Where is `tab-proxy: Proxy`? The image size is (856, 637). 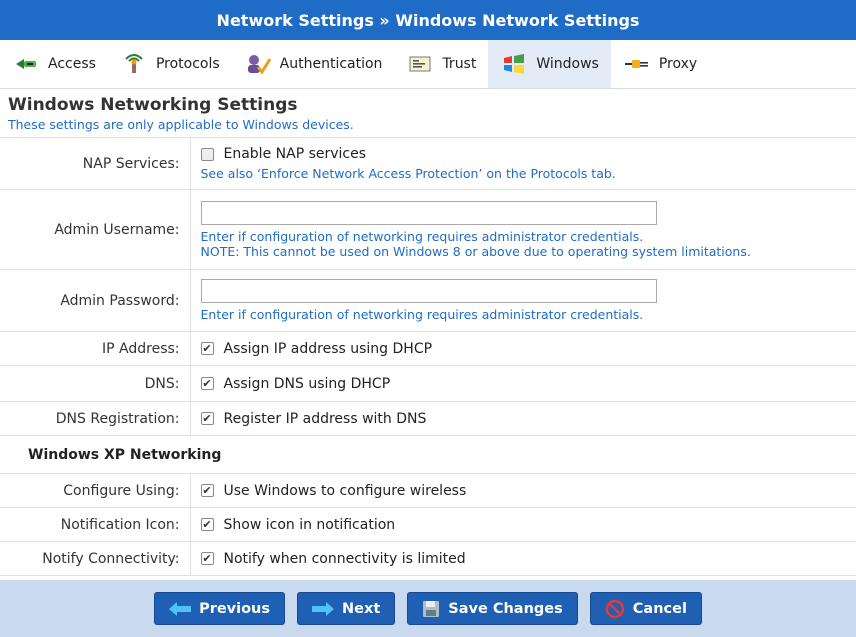
tab-proxy: Proxy is located at coordinates (660, 64).